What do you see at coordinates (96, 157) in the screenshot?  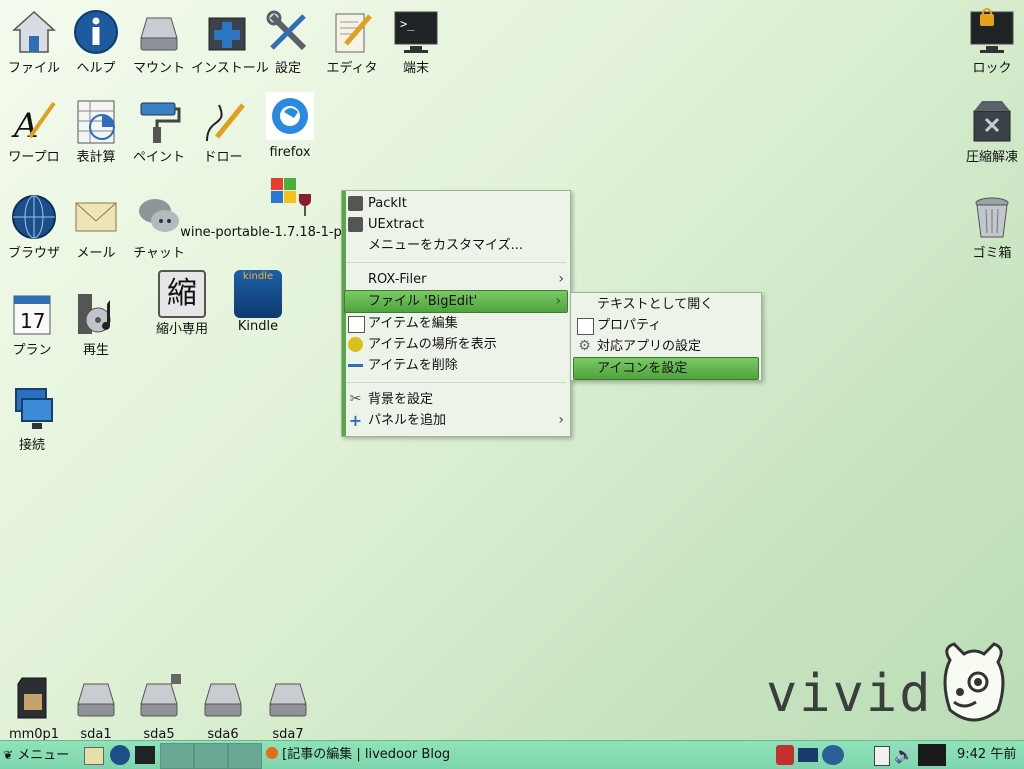 I see `spreadsheet-label: 表計算` at bounding box center [96, 157].